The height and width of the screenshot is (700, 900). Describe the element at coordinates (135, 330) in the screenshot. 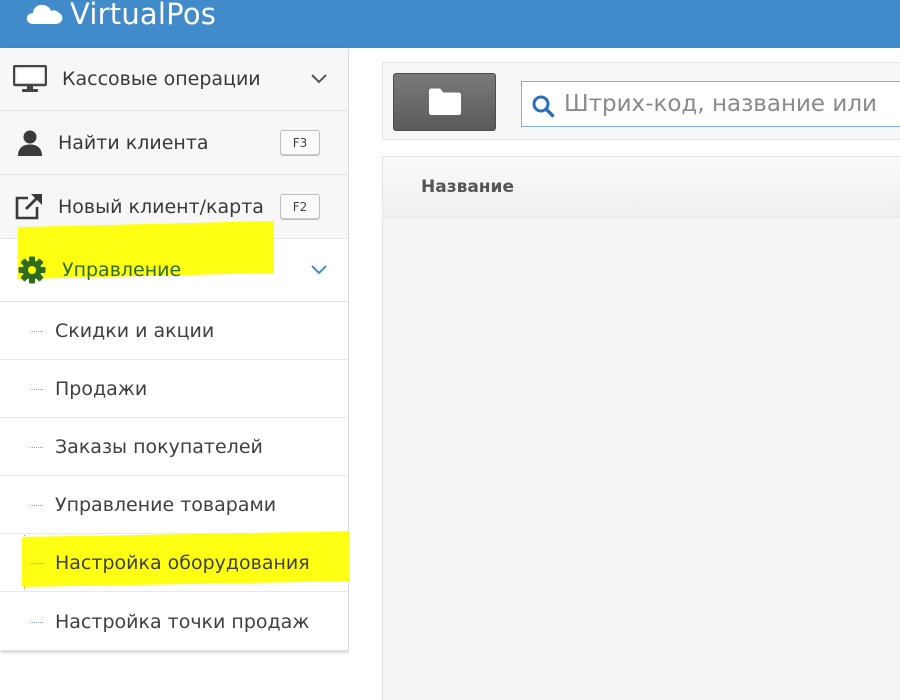

I see `submenu-item-label: Скидки и акции` at that location.